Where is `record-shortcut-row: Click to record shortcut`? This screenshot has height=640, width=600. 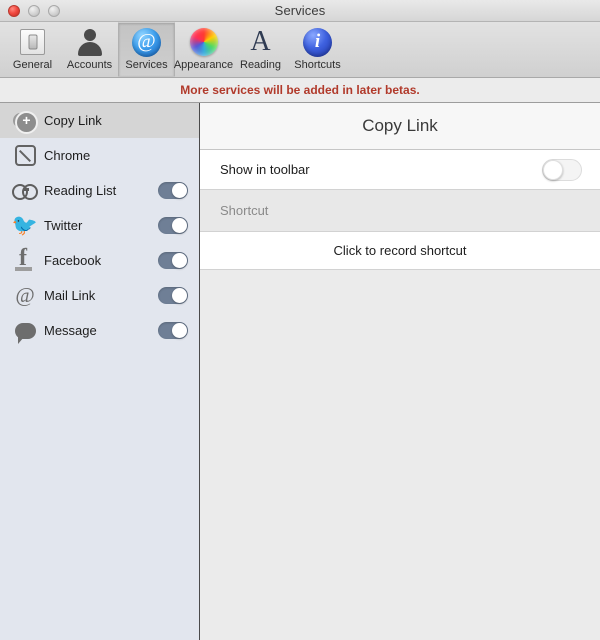
record-shortcut-row: Click to record shortcut is located at coordinates (400, 251).